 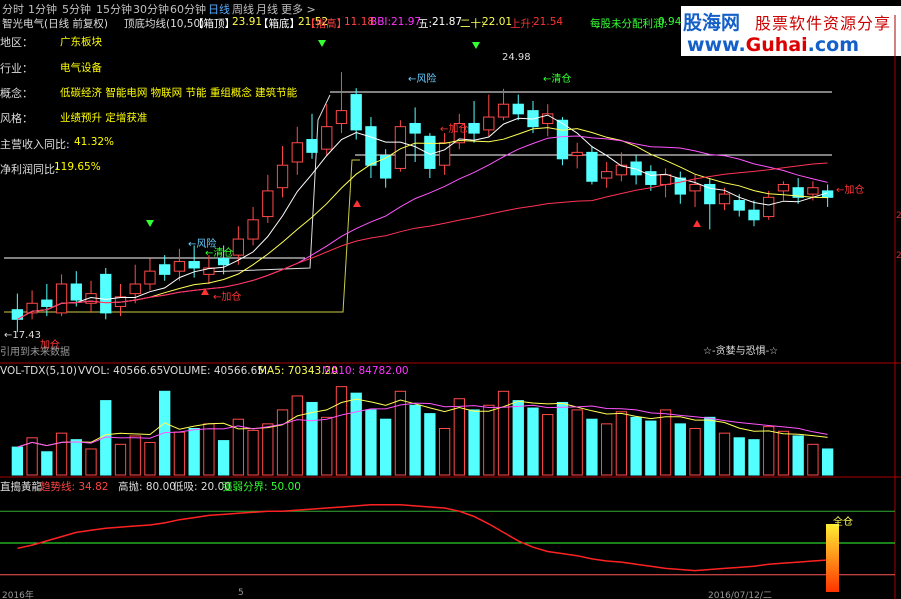 What do you see at coordinates (38, 371) in the screenshot?
I see `volume-indicator-name: VOL-TDX(5,10)` at bounding box center [38, 371].